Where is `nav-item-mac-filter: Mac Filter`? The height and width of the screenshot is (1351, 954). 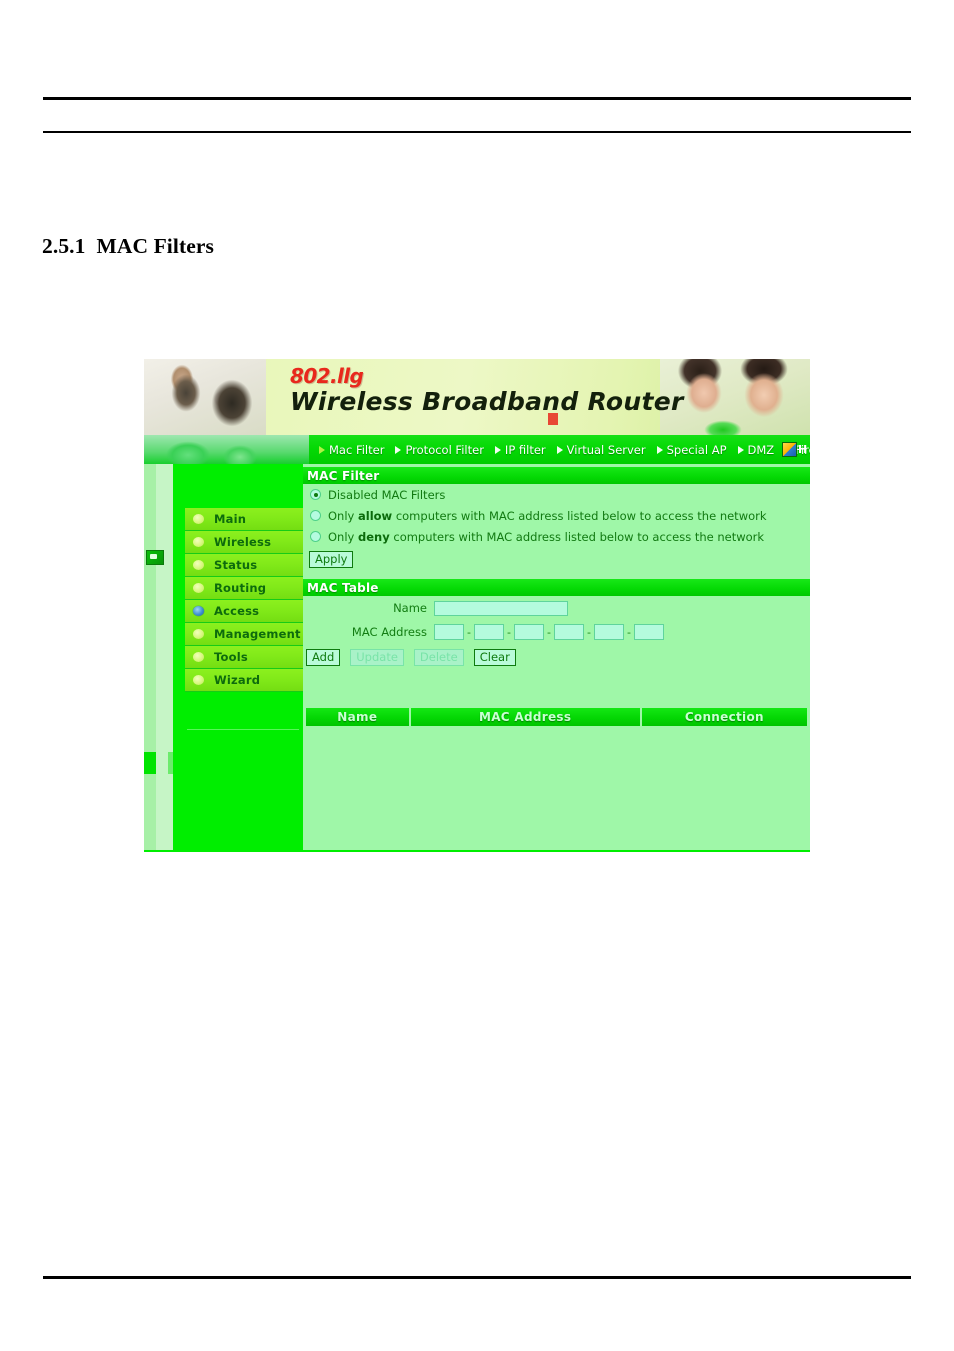 nav-item-mac-filter: Mac Filter is located at coordinates (349, 450).